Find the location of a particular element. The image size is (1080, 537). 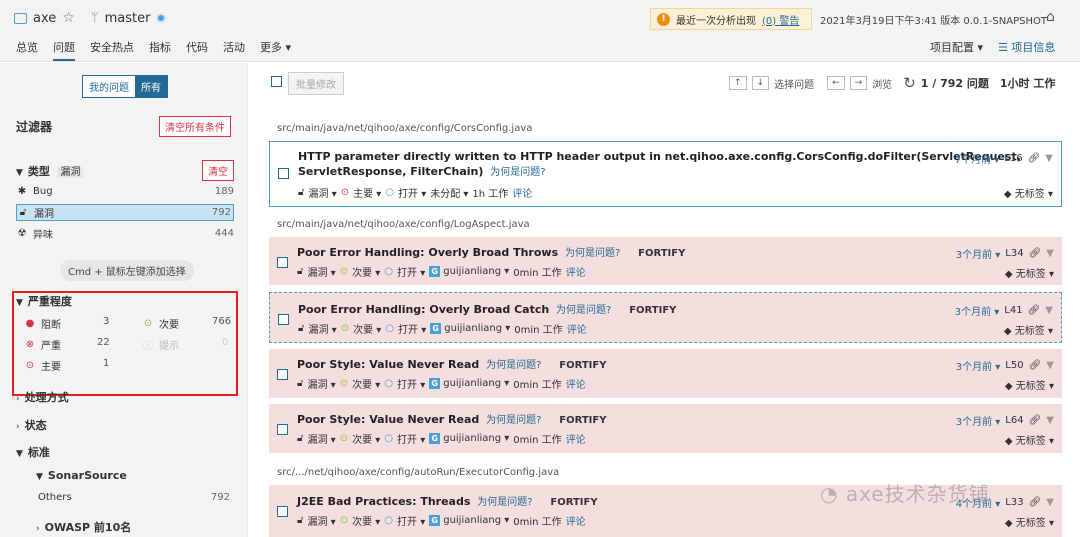

issue-assignee: 未分配 ▾ is located at coordinates (449, 192).